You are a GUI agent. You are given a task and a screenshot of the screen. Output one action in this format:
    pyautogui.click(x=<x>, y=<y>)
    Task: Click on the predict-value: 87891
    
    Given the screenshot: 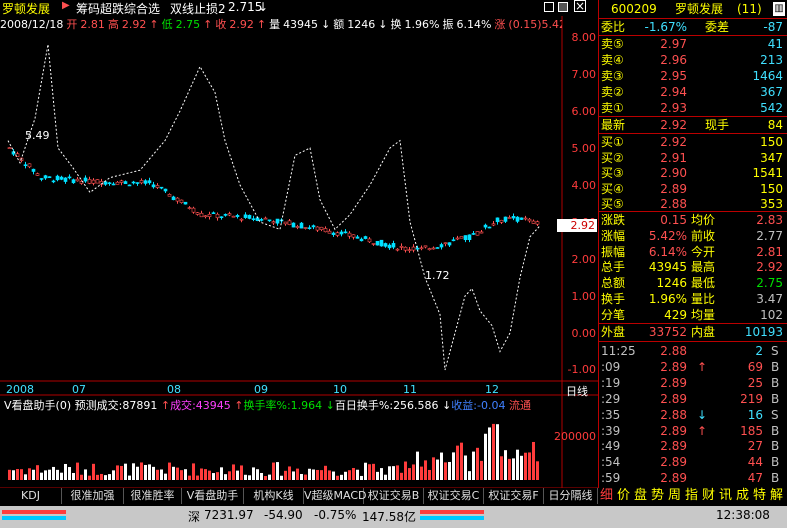 What is the action you would take?
    pyautogui.click(x=140, y=405)
    